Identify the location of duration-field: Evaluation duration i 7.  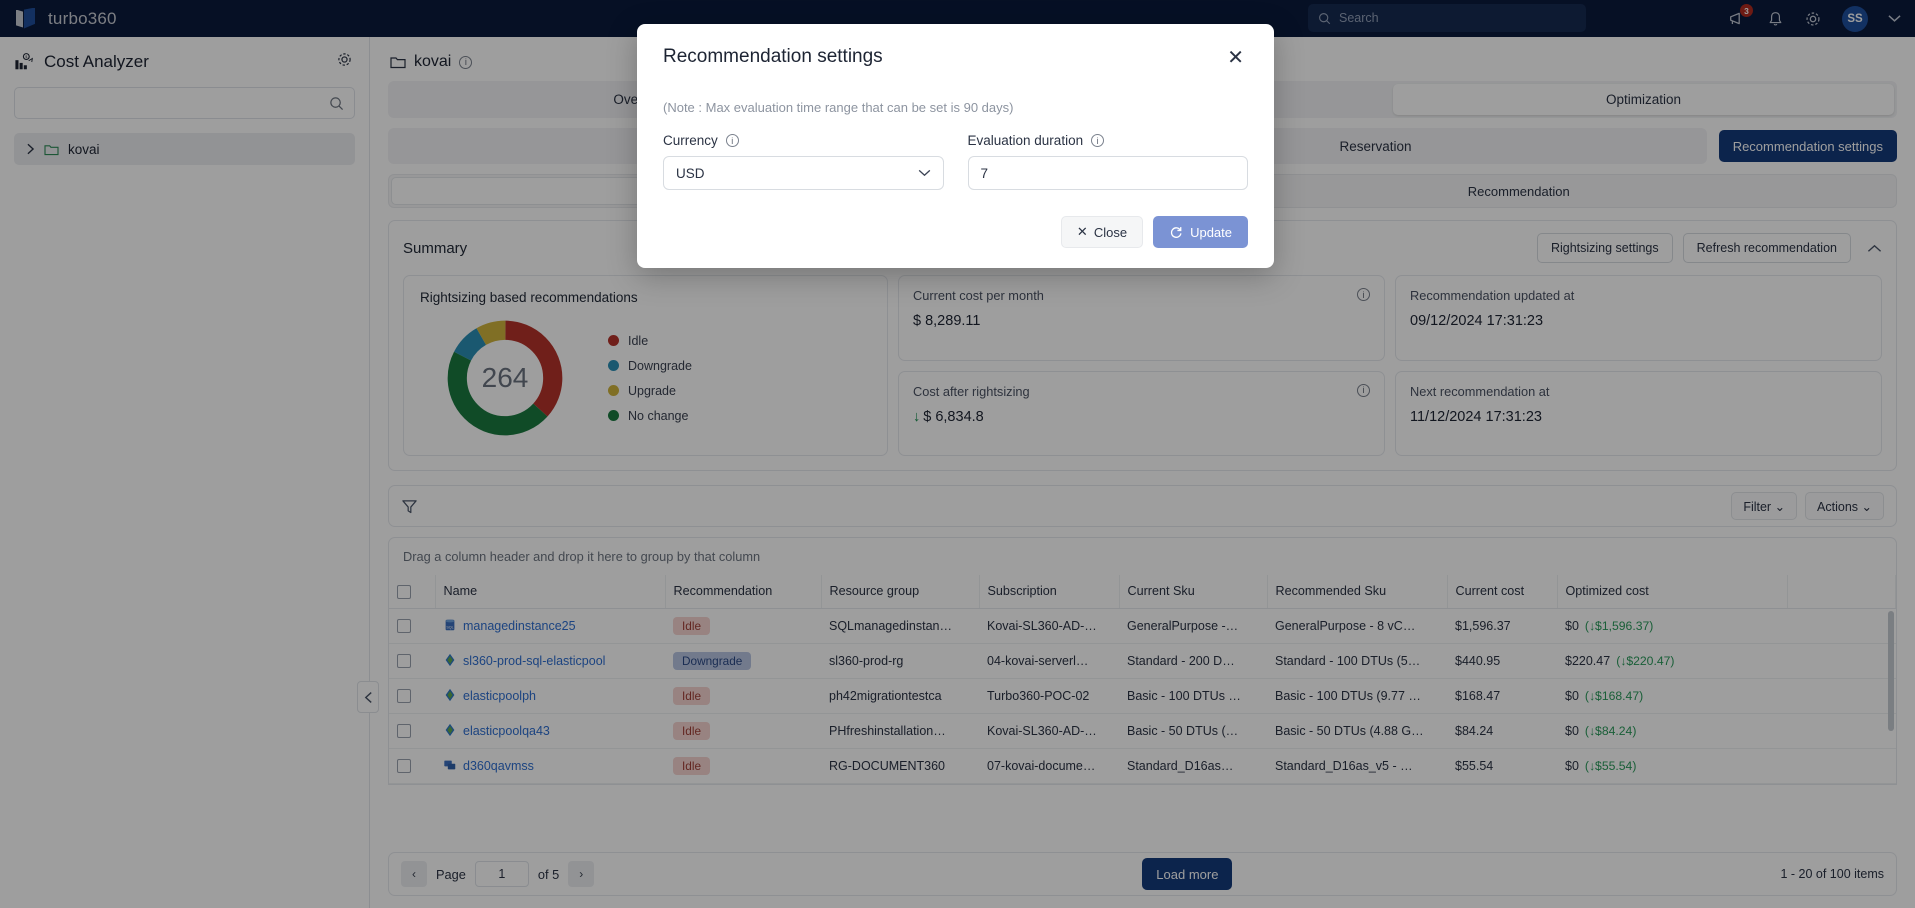
(1108, 161).